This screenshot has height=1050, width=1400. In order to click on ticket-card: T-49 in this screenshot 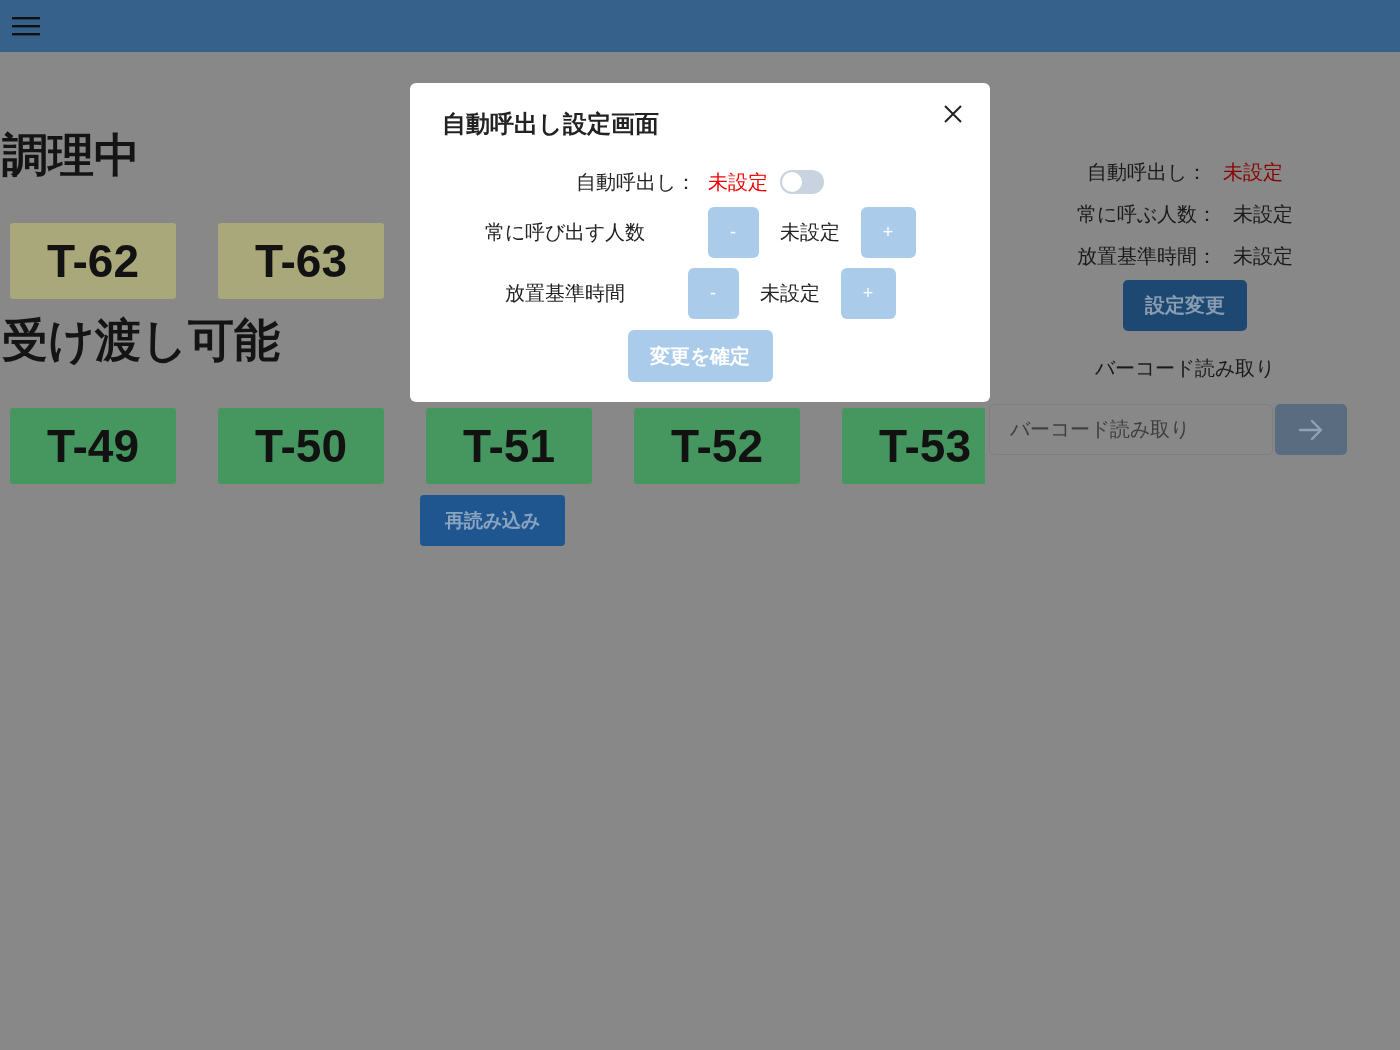, I will do `click(93, 446)`.